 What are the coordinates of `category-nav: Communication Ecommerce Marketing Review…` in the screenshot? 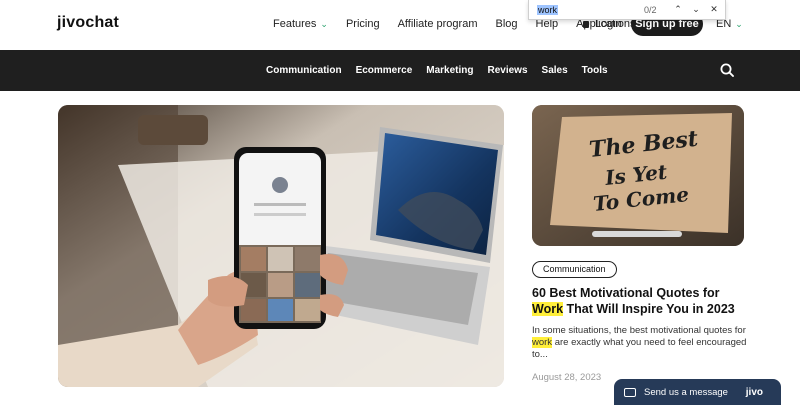 It's located at (437, 70).